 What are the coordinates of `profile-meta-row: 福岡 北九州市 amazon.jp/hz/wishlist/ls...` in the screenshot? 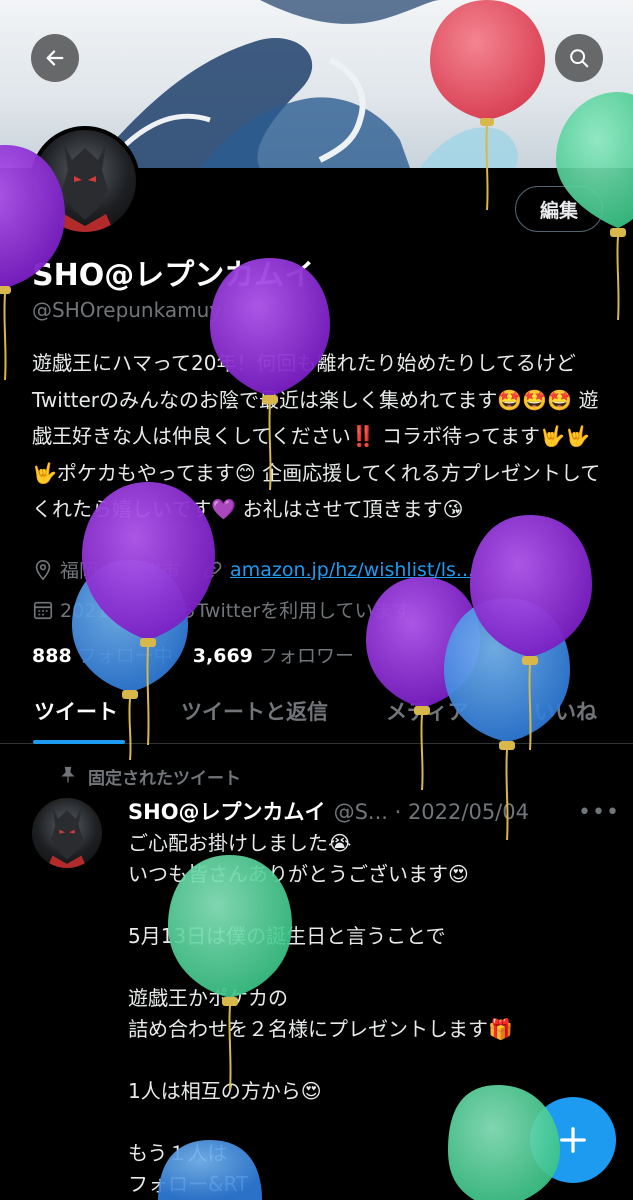 It's located at (253, 569).